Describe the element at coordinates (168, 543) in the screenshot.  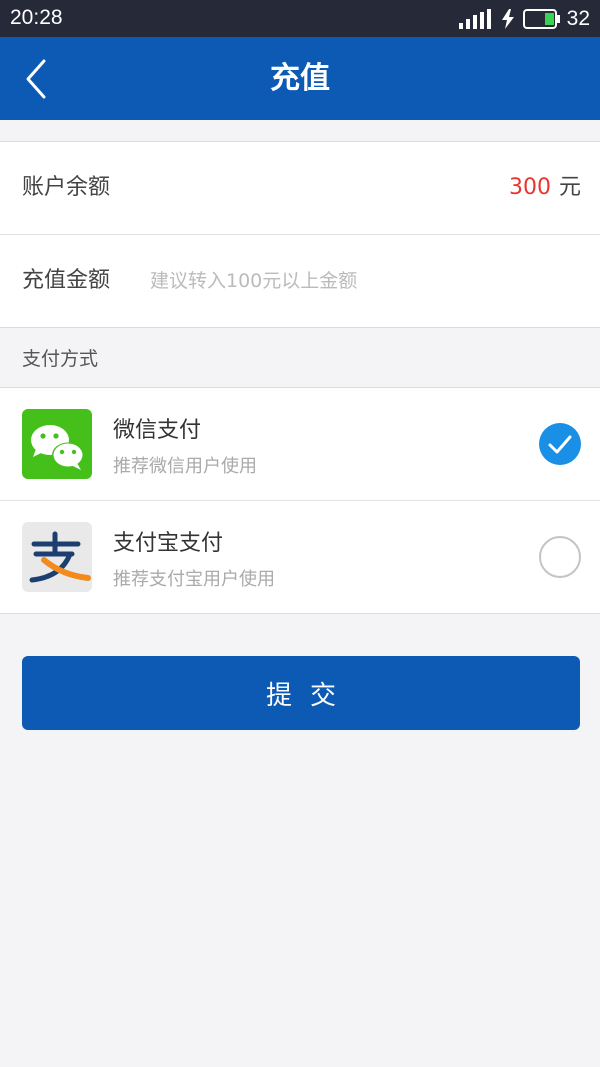
I see `payment-title-alipay: 支付宝支付` at that location.